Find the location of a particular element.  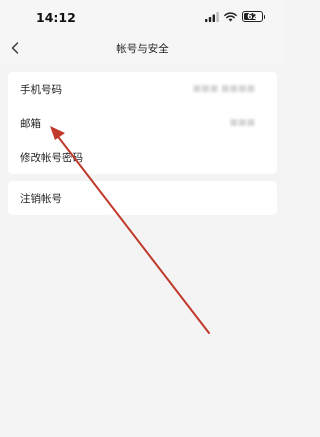

status-bar: 14:12 62 is located at coordinates (142, 17).